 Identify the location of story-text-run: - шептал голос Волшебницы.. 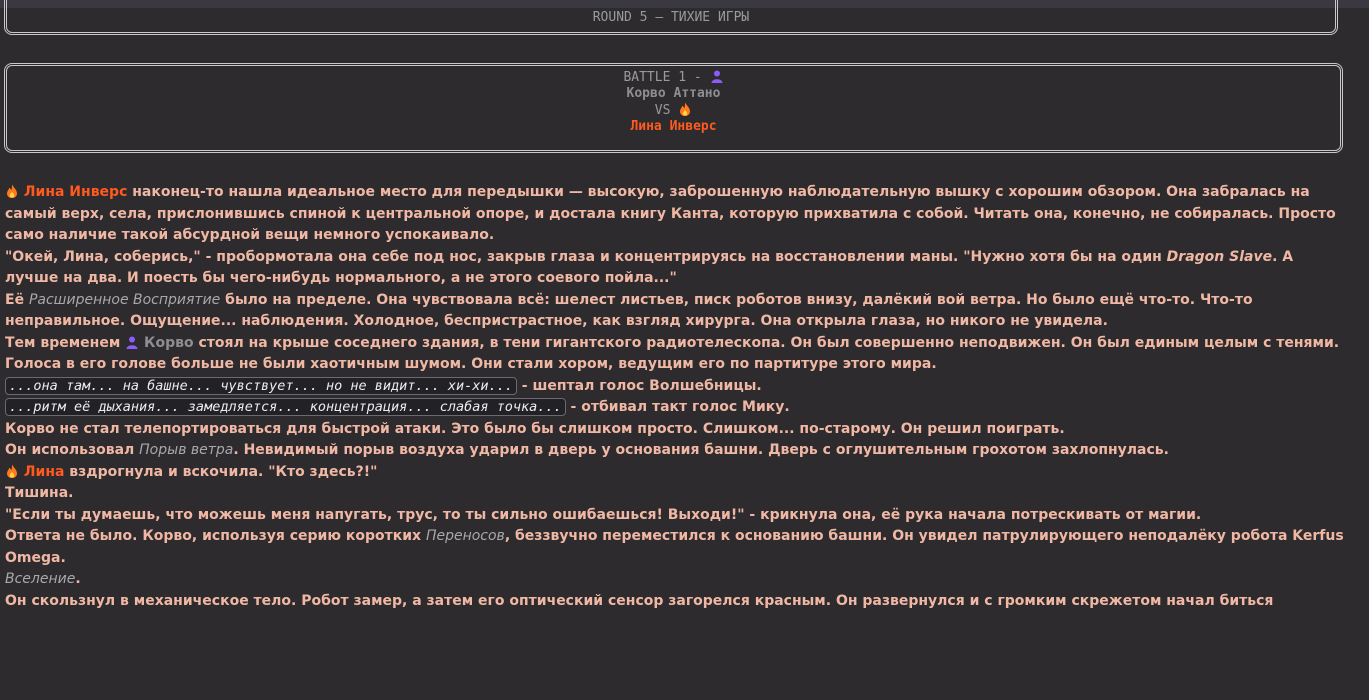
(639, 385).